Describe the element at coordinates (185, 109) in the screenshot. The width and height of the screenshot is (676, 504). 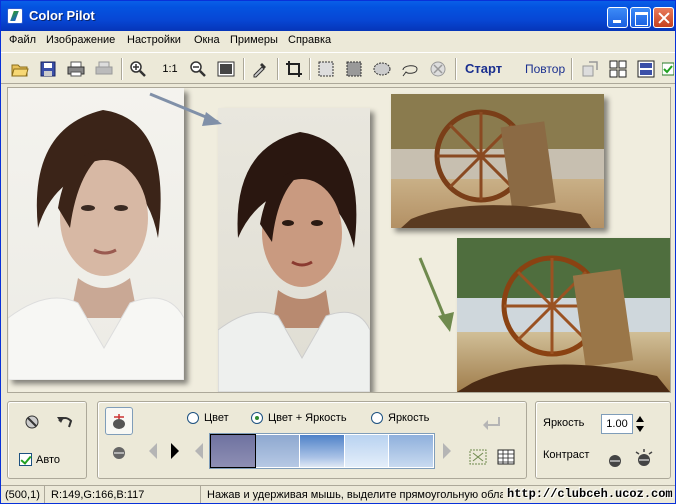
I see `transform-arrow-icon` at that location.